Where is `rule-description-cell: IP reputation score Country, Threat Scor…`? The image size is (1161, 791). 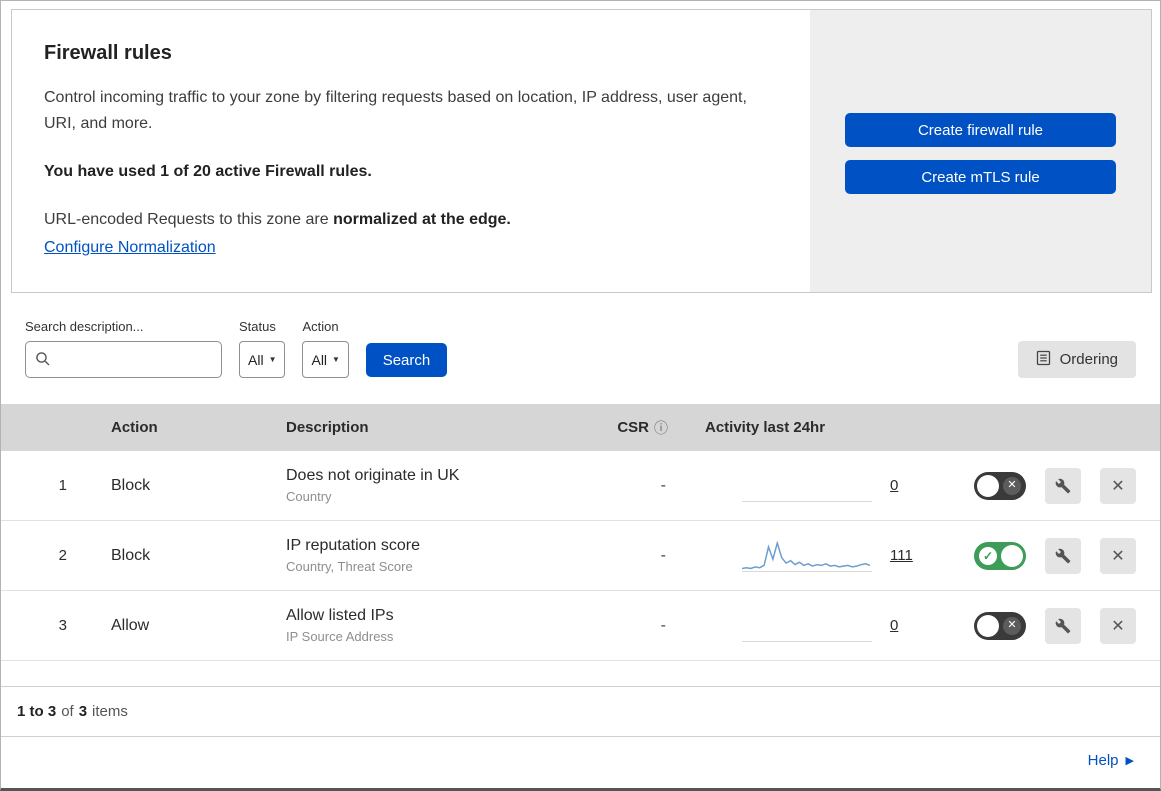 rule-description-cell: IP reputation score Country, Threat Scor… is located at coordinates (421, 555).